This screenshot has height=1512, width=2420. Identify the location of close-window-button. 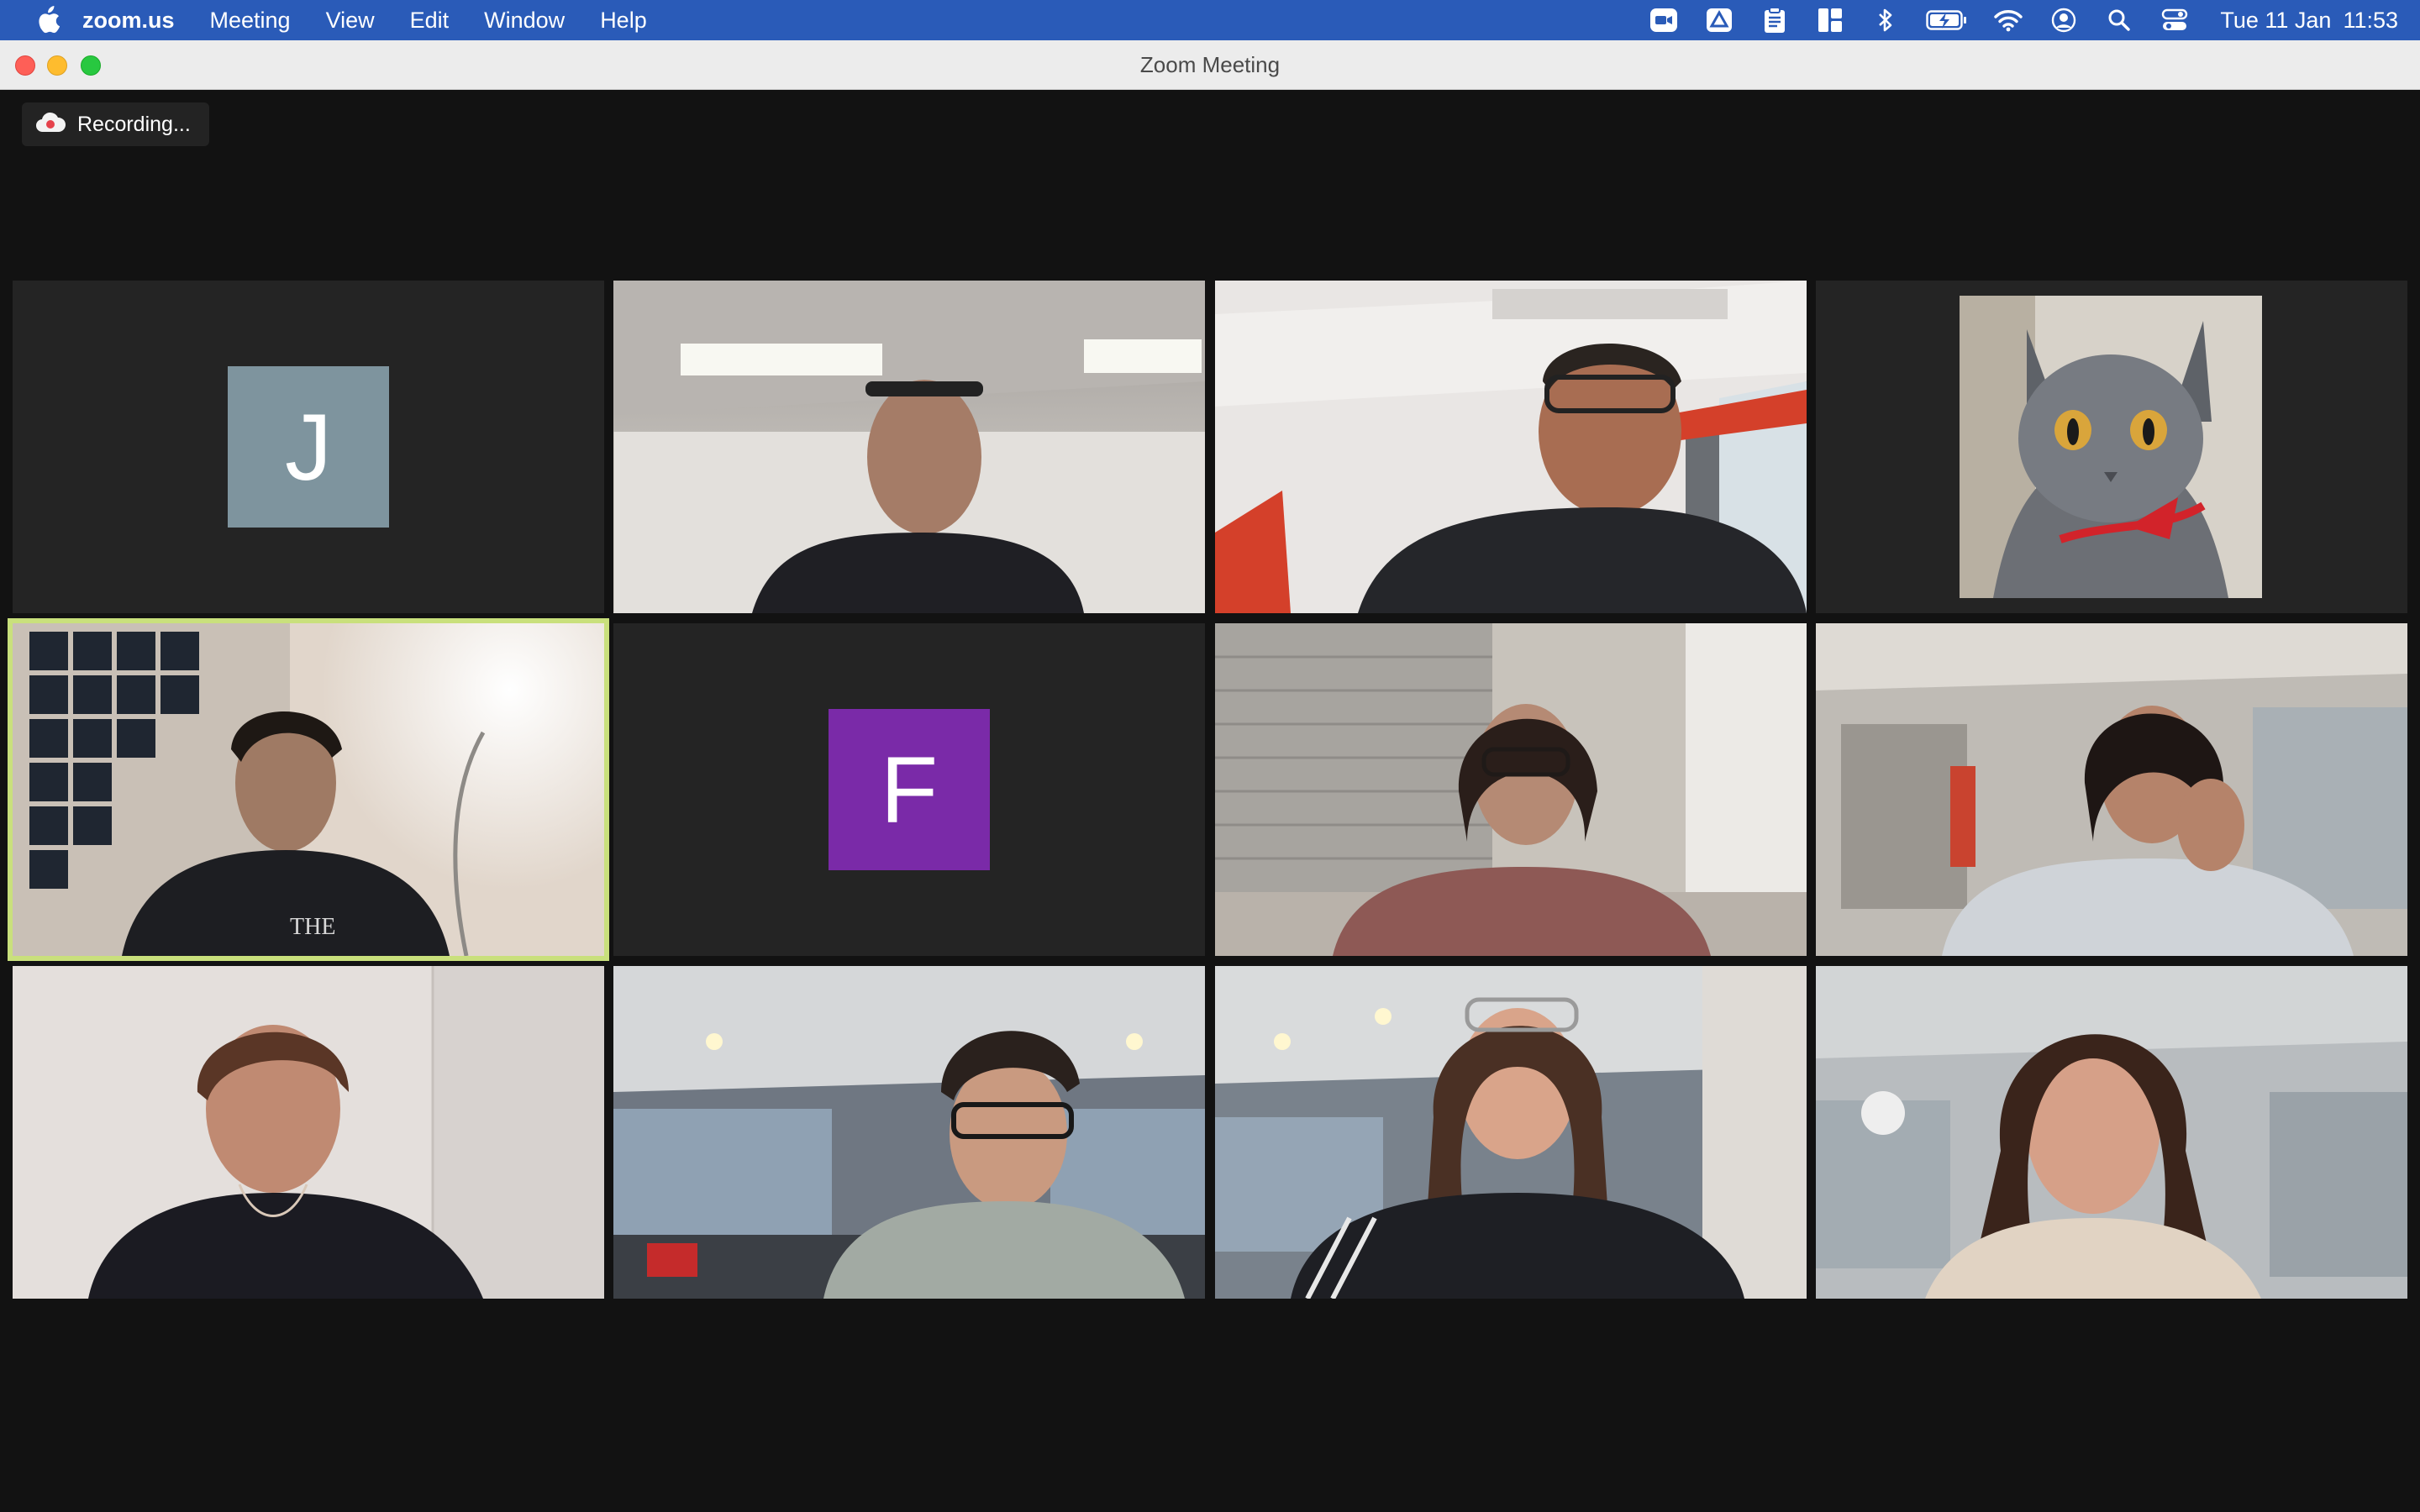
(25, 65).